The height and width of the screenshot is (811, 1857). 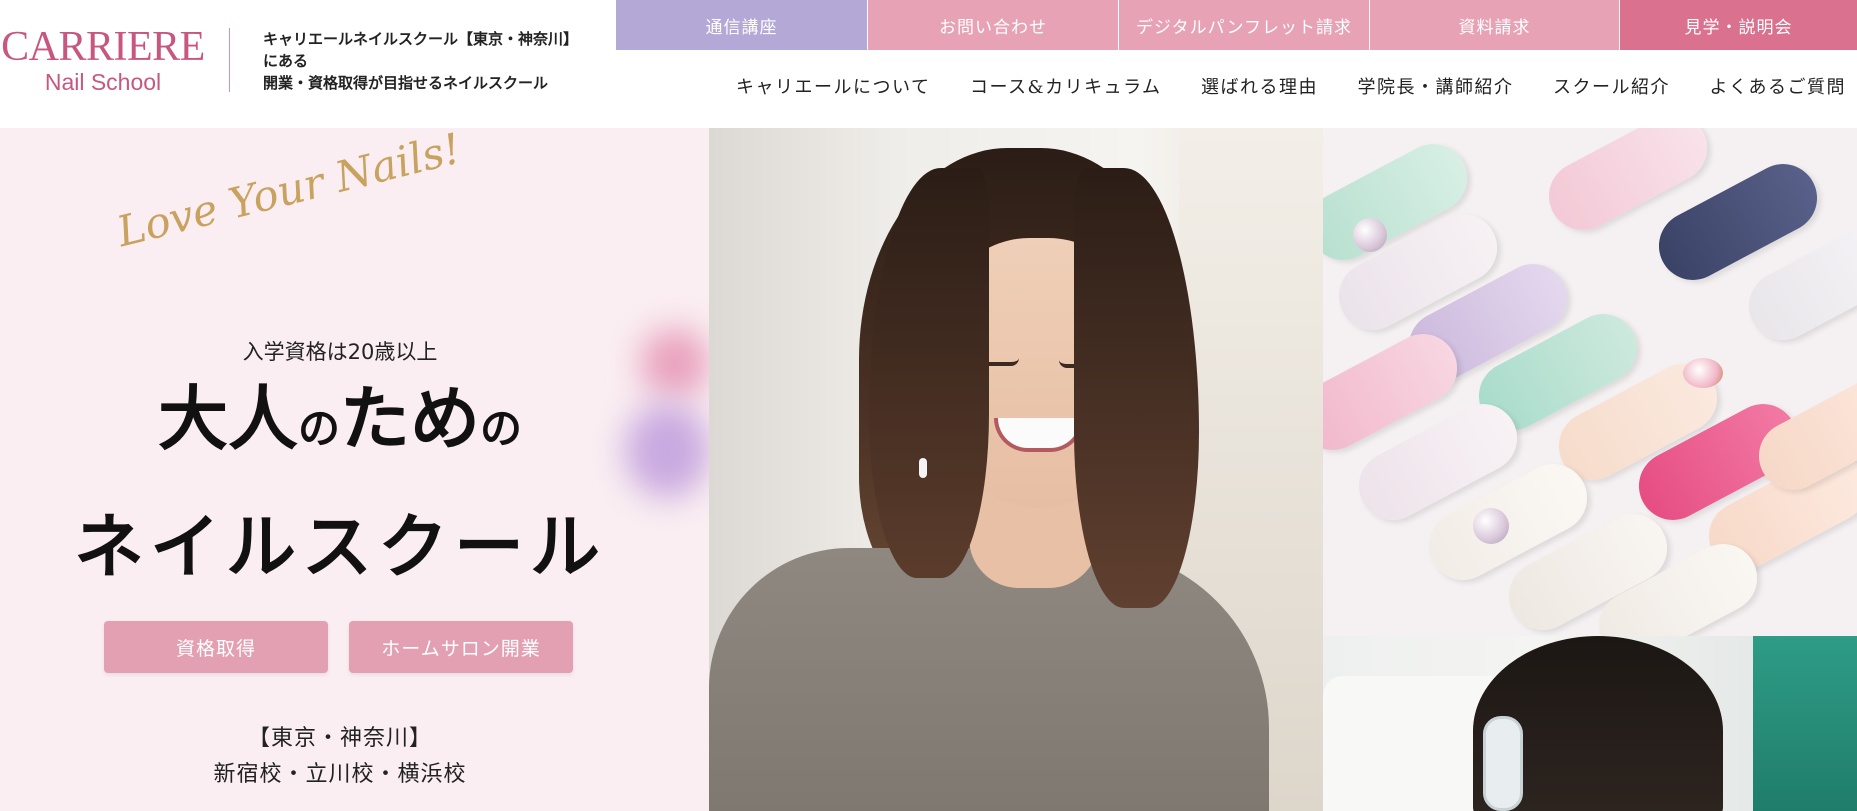 What do you see at coordinates (289, 192) in the screenshot?
I see `hero-script-tagline: Love Your Nails!` at bounding box center [289, 192].